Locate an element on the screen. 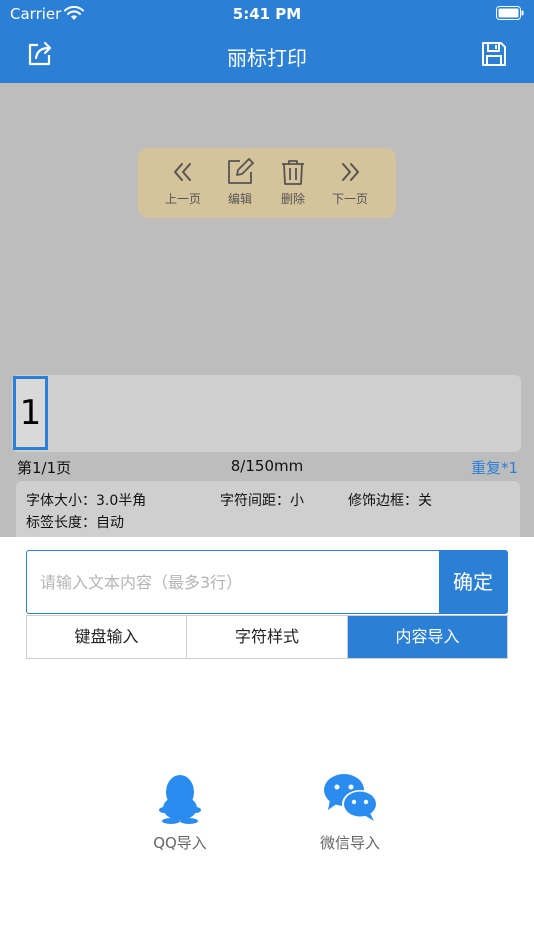  double-chevron-left-icon is located at coordinates (182, 172).